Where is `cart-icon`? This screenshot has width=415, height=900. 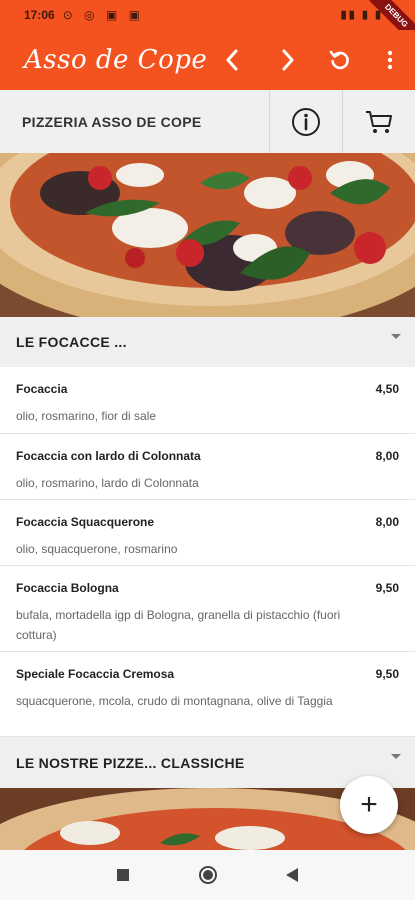 cart-icon is located at coordinates (379, 121).